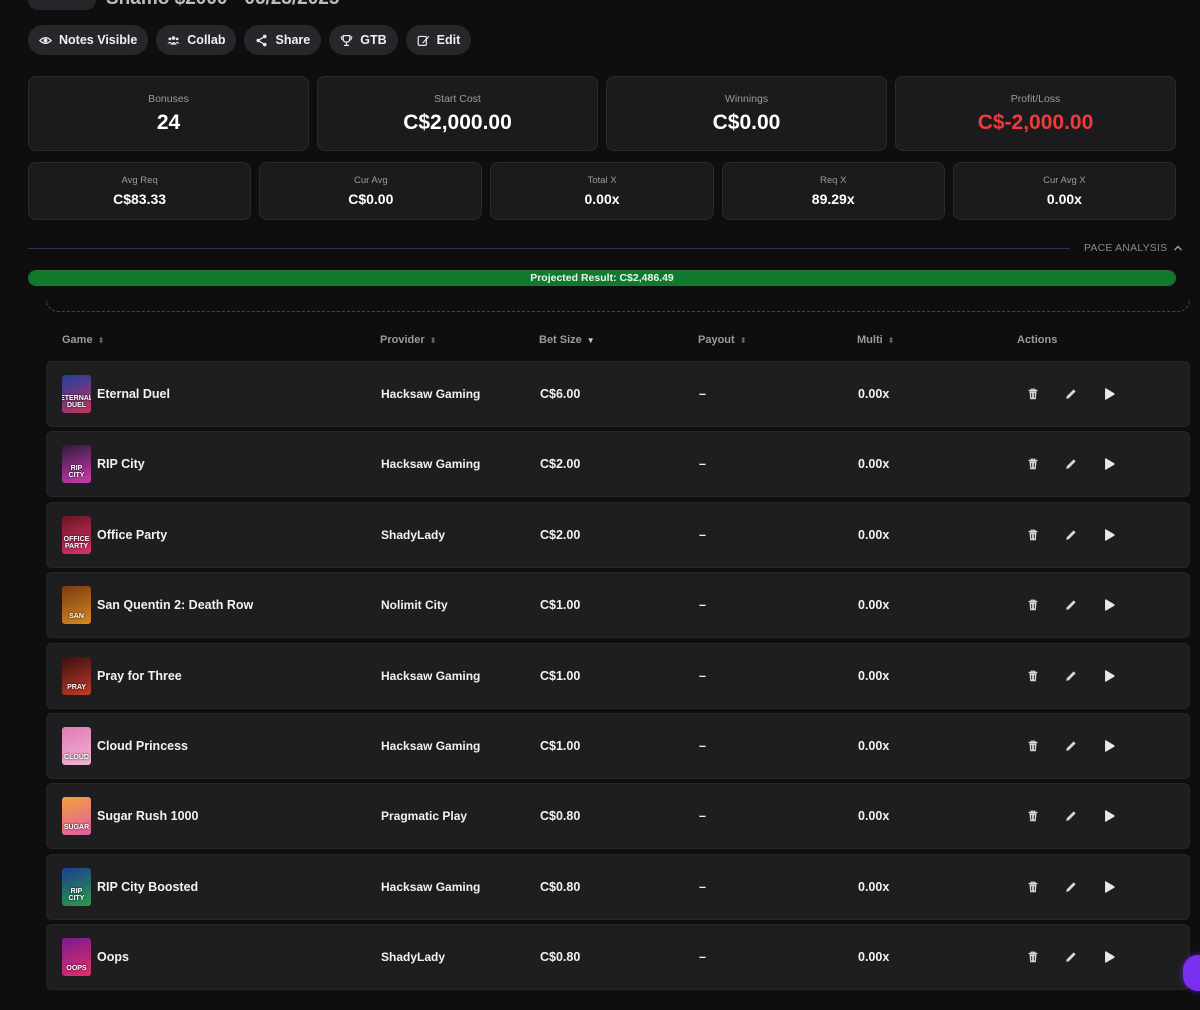 The height and width of the screenshot is (1010, 1200). I want to click on share-button: Share, so click(283, 40).